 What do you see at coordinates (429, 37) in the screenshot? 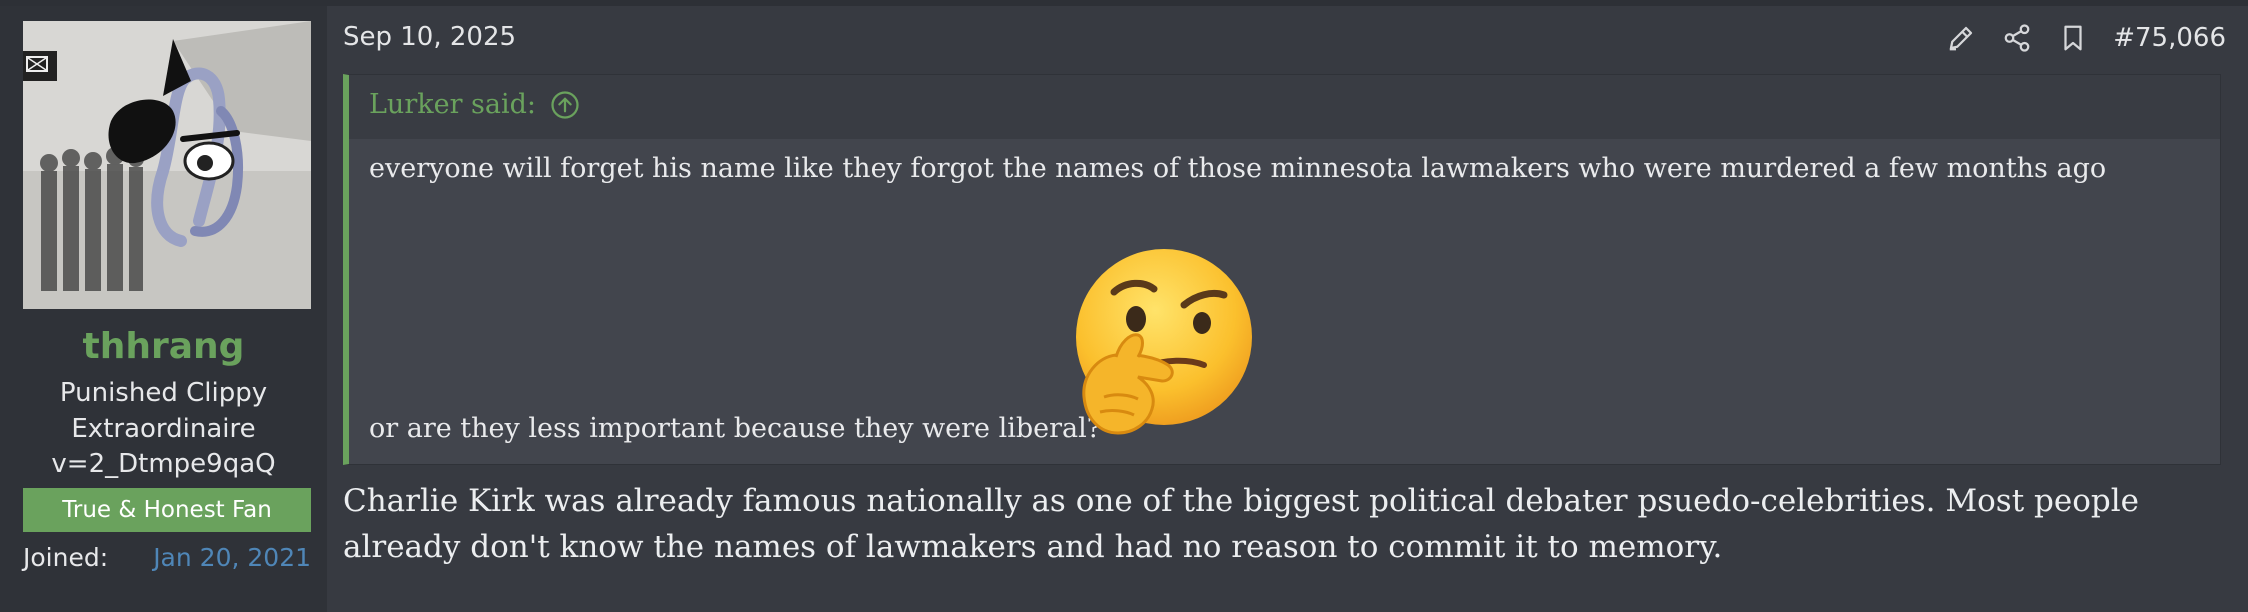
I see `post-date: Sep 10, 2025` at bounding box center [429, 37].